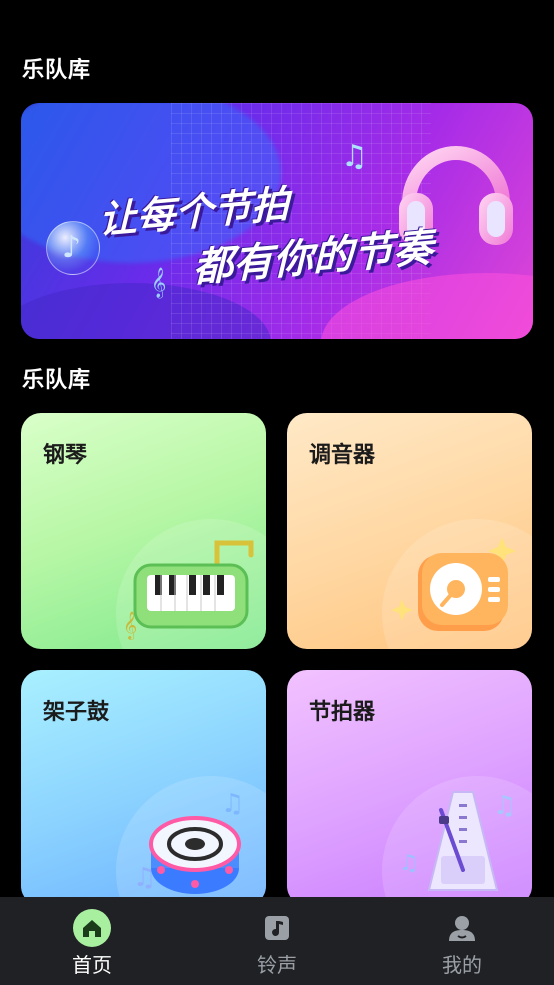 The height and width of the screenshot is (985, 554). What do you see at coordinates (143, 788) in the screenshot?
I see `tile-drum: 架子鼓 ♫ ♫` at bounding box center [143, 788].